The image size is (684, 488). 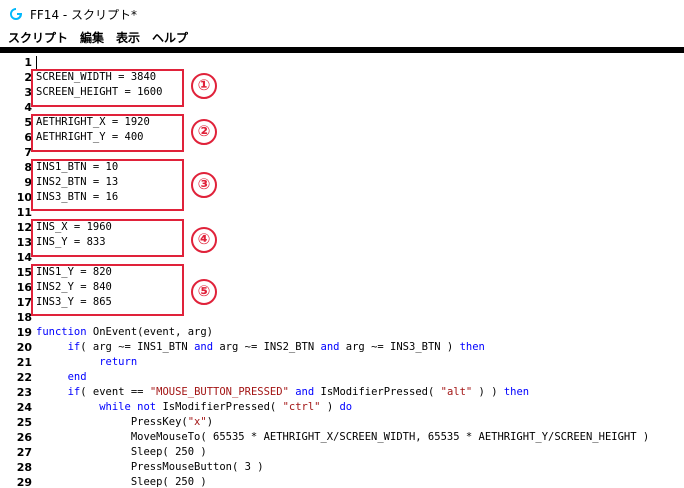 I want to click on code-line: PressKey("x"), so click(x=124, y=422).